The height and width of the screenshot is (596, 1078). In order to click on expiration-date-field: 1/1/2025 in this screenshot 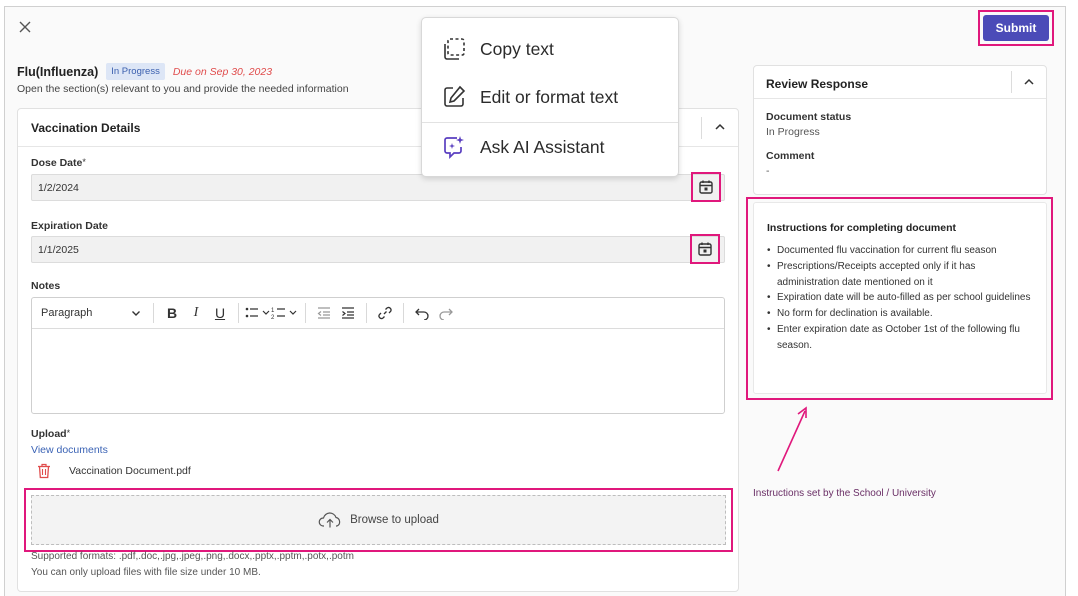, I will do `click(378, 249)`.